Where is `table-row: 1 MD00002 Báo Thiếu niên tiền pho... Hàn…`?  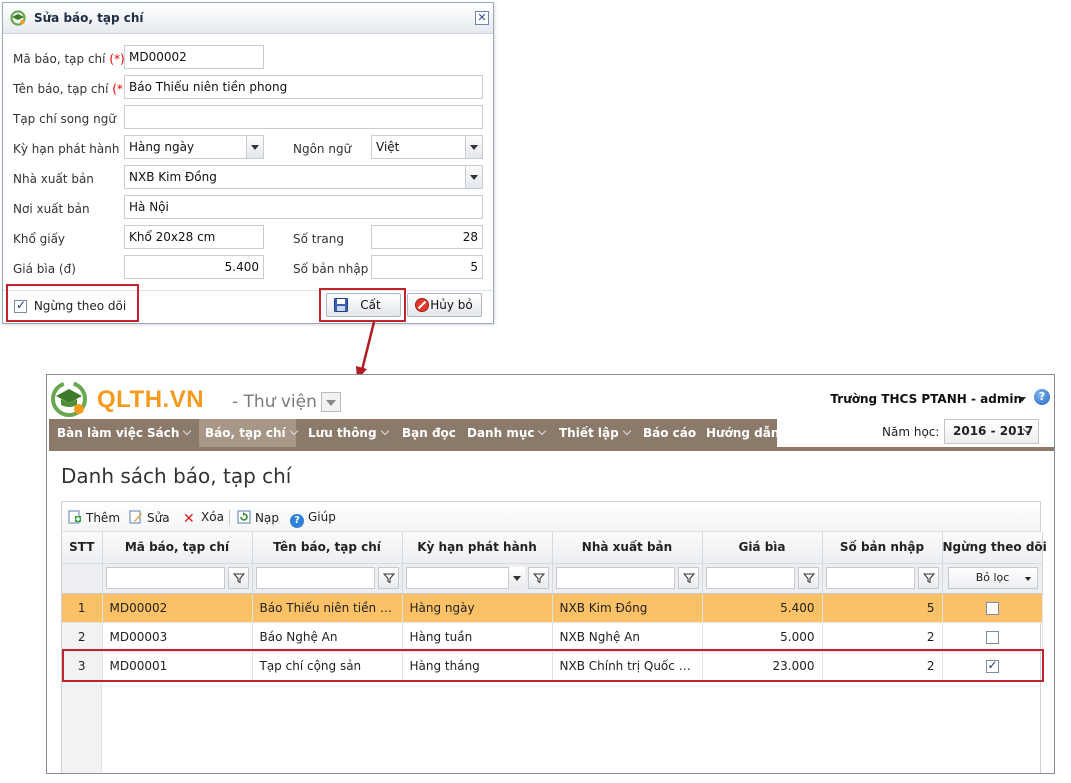
table-row: 1 MD00002 Báo Thiếu niên tiền pho... Hàn… is located at coordinates (552, 608).